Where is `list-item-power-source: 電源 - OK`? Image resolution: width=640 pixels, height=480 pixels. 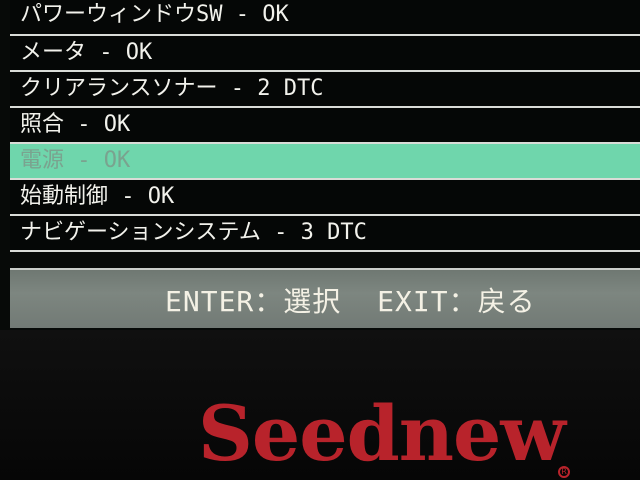
list-item-power-source: 電源 - OK is located at coordinates (325, 162).